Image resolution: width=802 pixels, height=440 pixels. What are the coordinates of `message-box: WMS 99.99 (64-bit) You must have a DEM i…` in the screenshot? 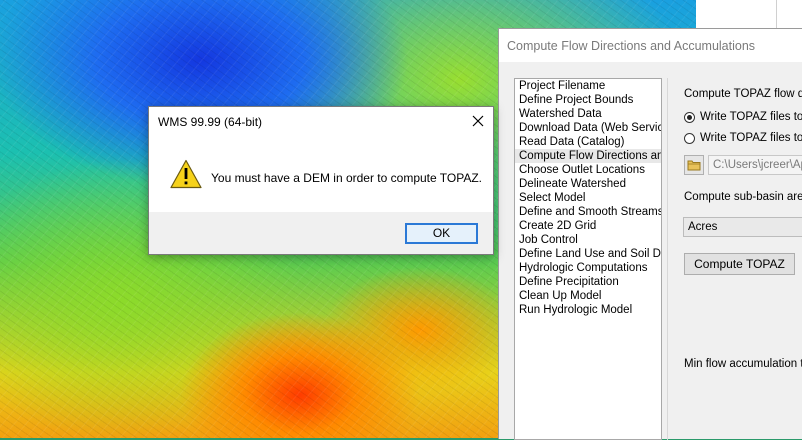 It's located at (321, 180).